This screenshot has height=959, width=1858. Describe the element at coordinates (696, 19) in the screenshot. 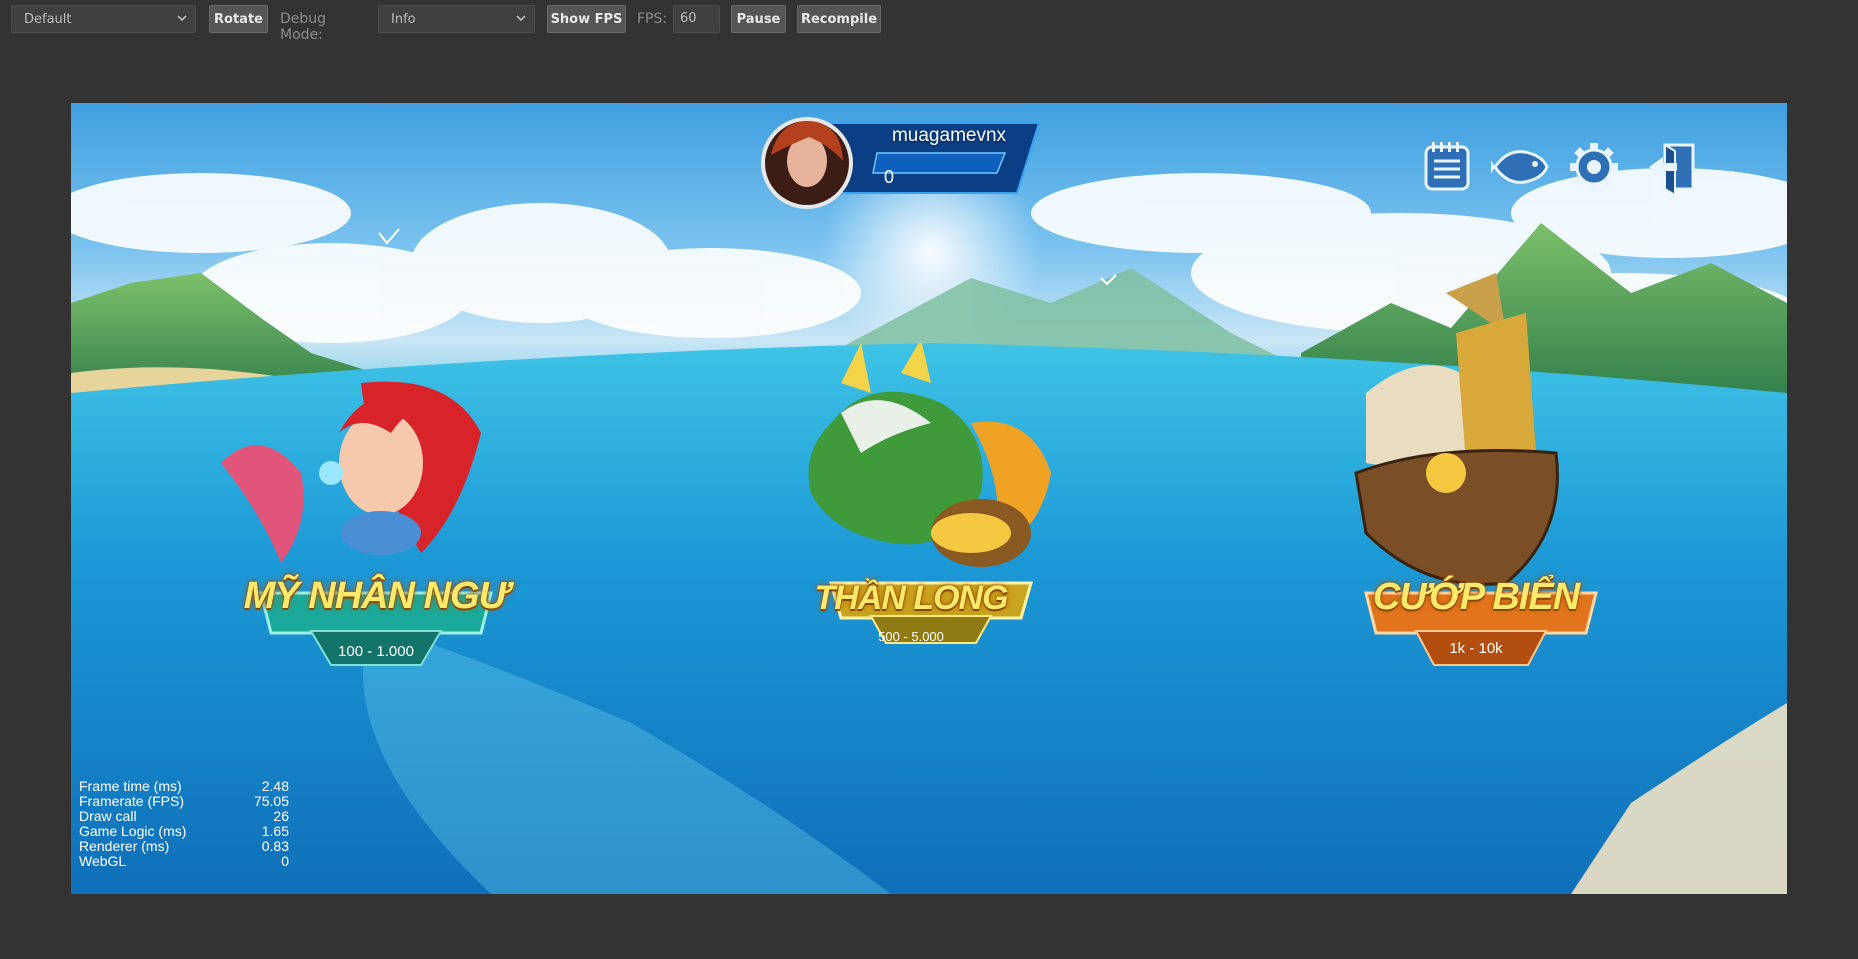

I see `fps-input: 60` at that location.